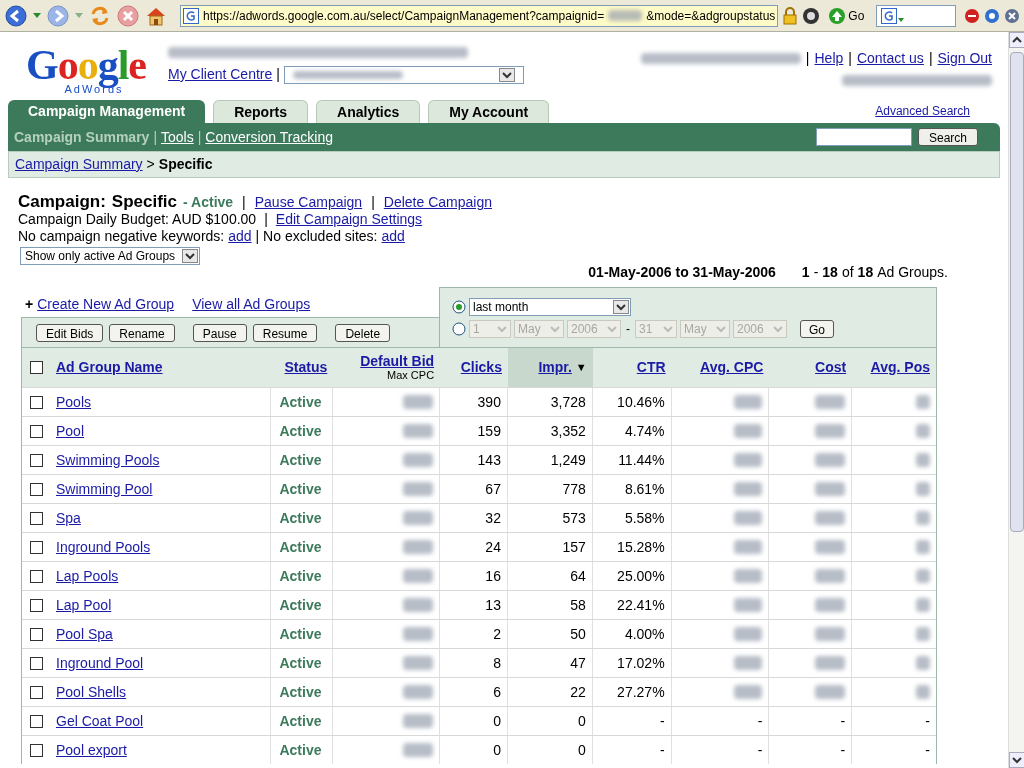  I want to click on ad-group-link: Lap Pool, so click(84, 605).